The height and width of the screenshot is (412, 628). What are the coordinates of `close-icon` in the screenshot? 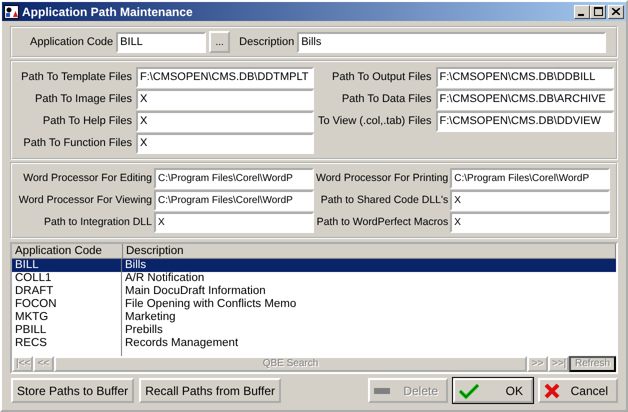 It's located at (616, 11).